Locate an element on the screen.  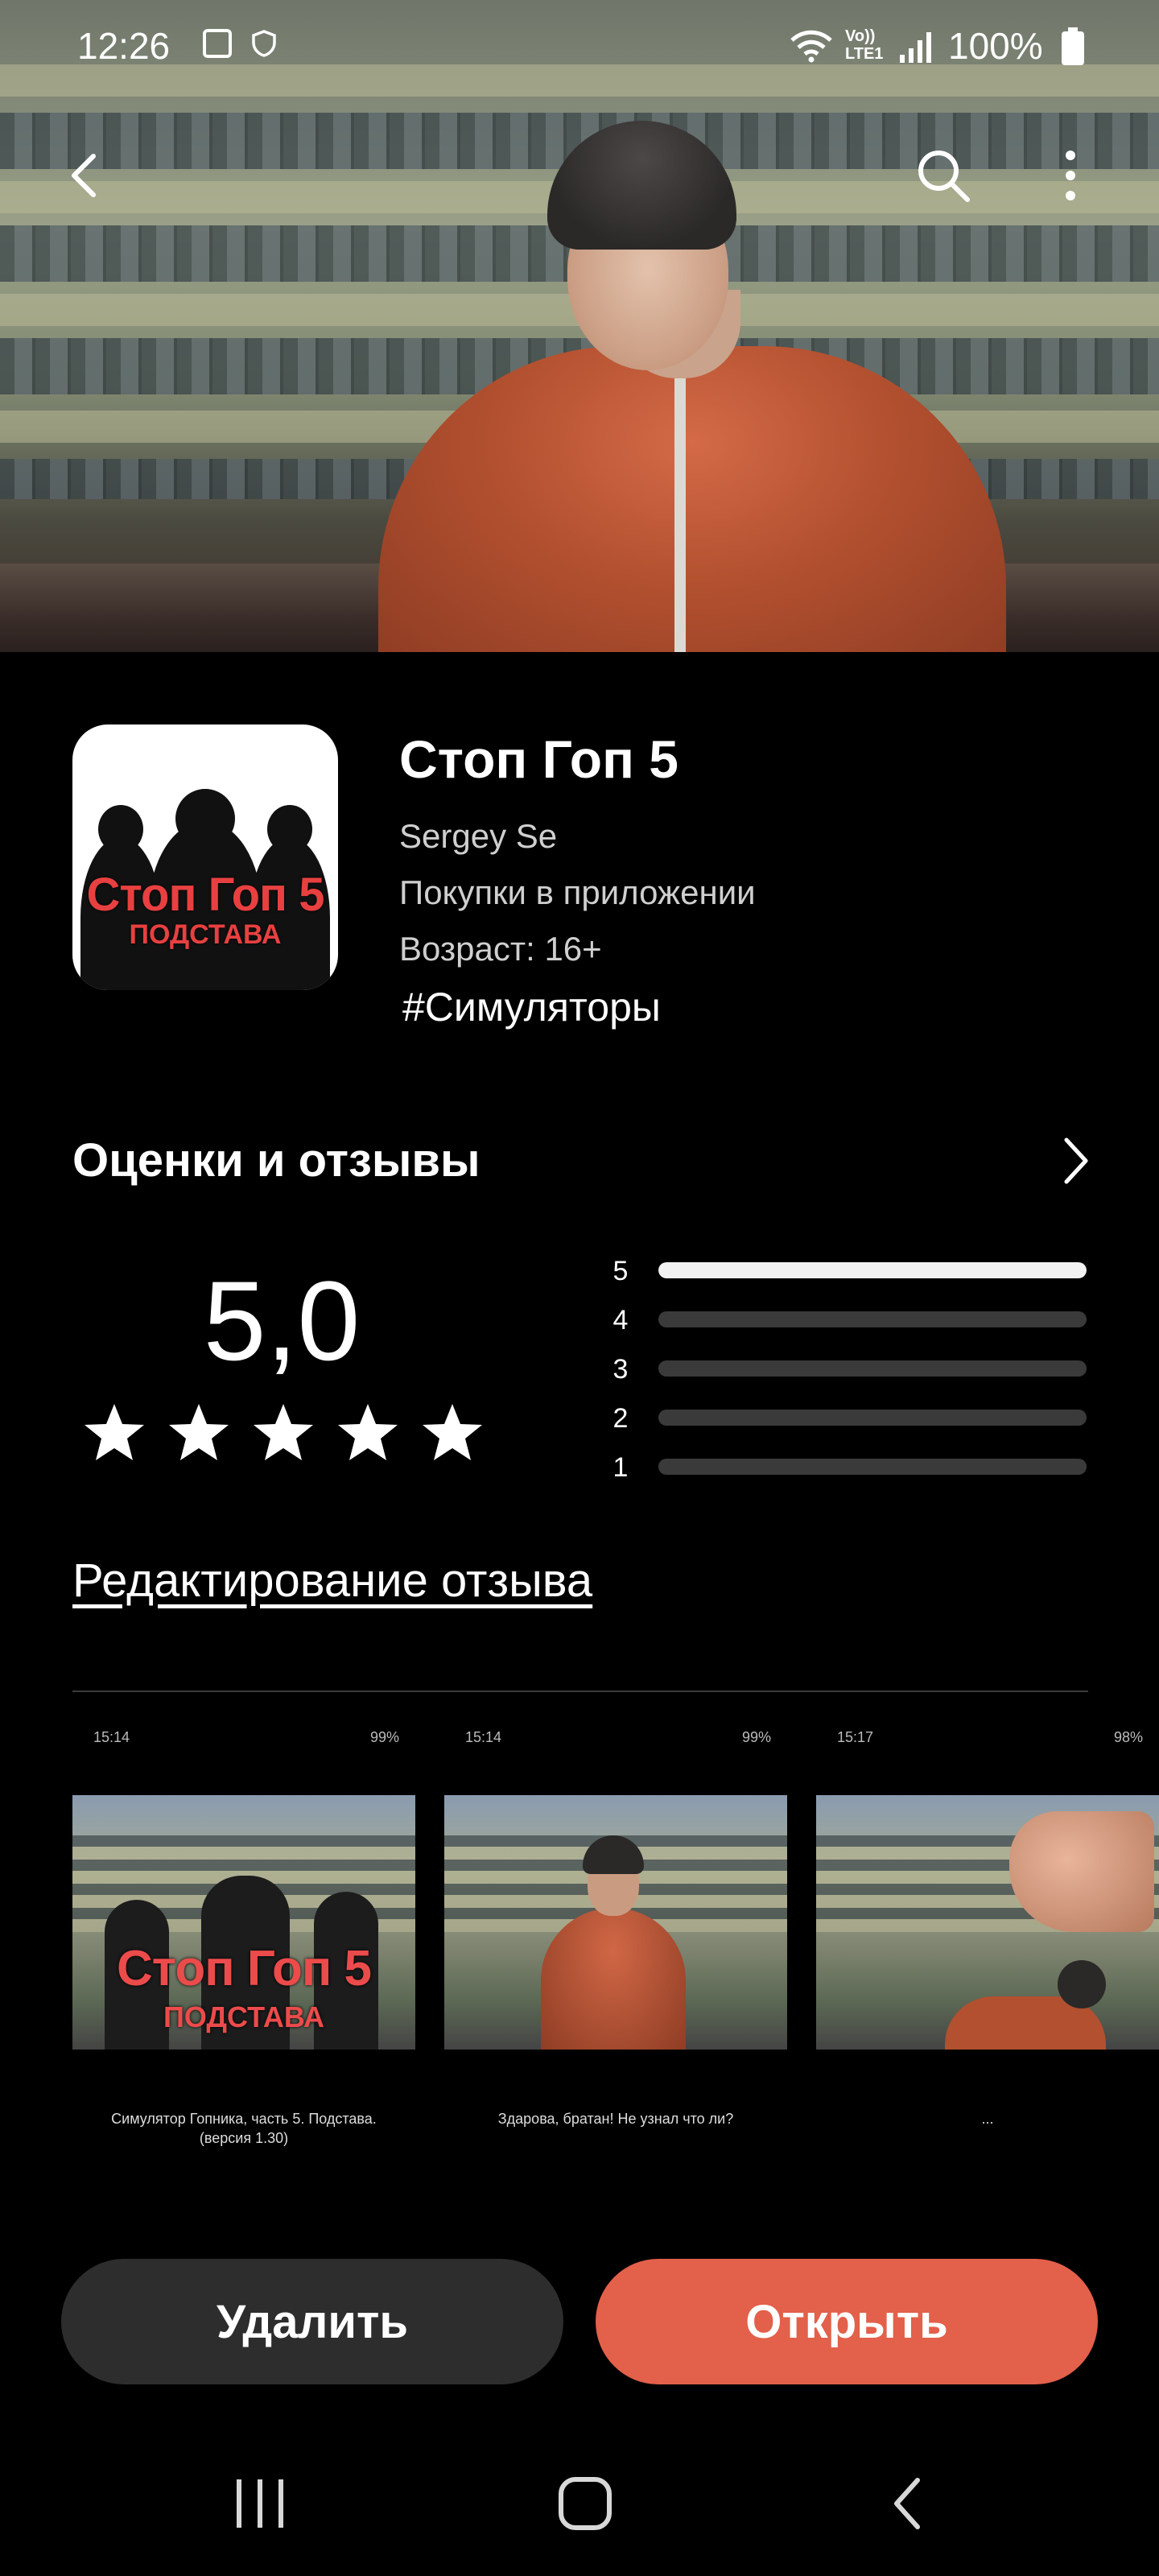
home-icon is located at coordinates (585, 2503).